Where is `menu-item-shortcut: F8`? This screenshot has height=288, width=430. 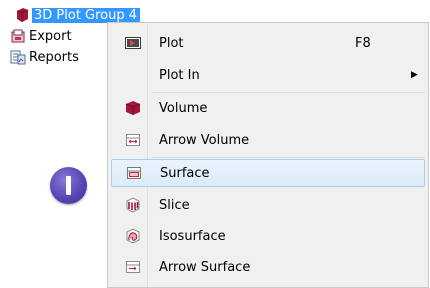
menu-item-shortcut: F8 is located at coordinates (363, 43).